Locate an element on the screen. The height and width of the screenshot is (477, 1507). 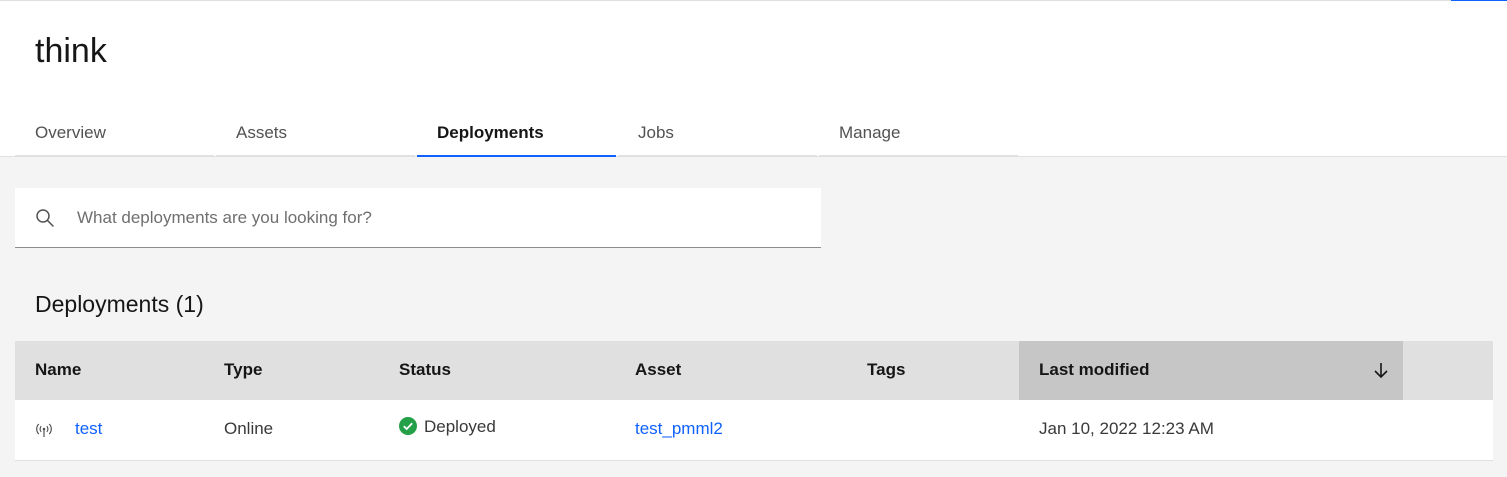
cell-asset: test_pmml2 is located at coordinates (731, 430).